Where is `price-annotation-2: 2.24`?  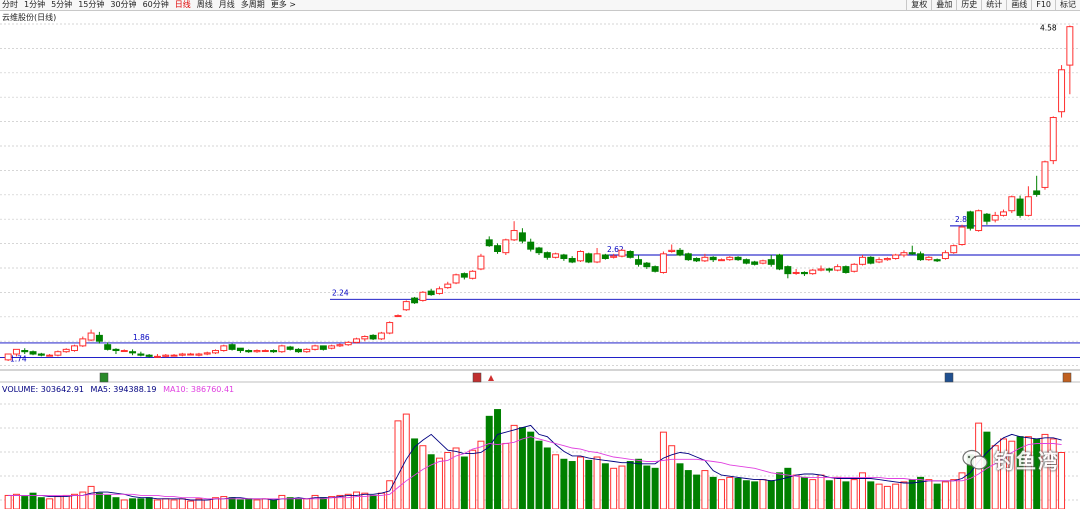 price-annotation-2: 2.24 is located at coordinates (340, 292).